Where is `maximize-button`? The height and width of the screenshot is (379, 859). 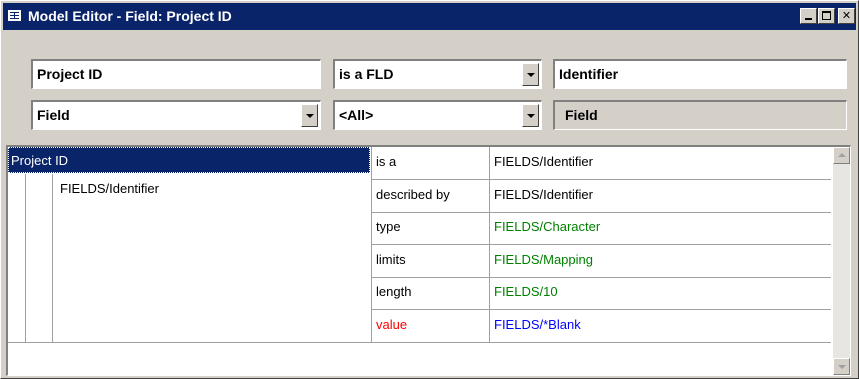
maximize-button is located at coordinates (826, 16).